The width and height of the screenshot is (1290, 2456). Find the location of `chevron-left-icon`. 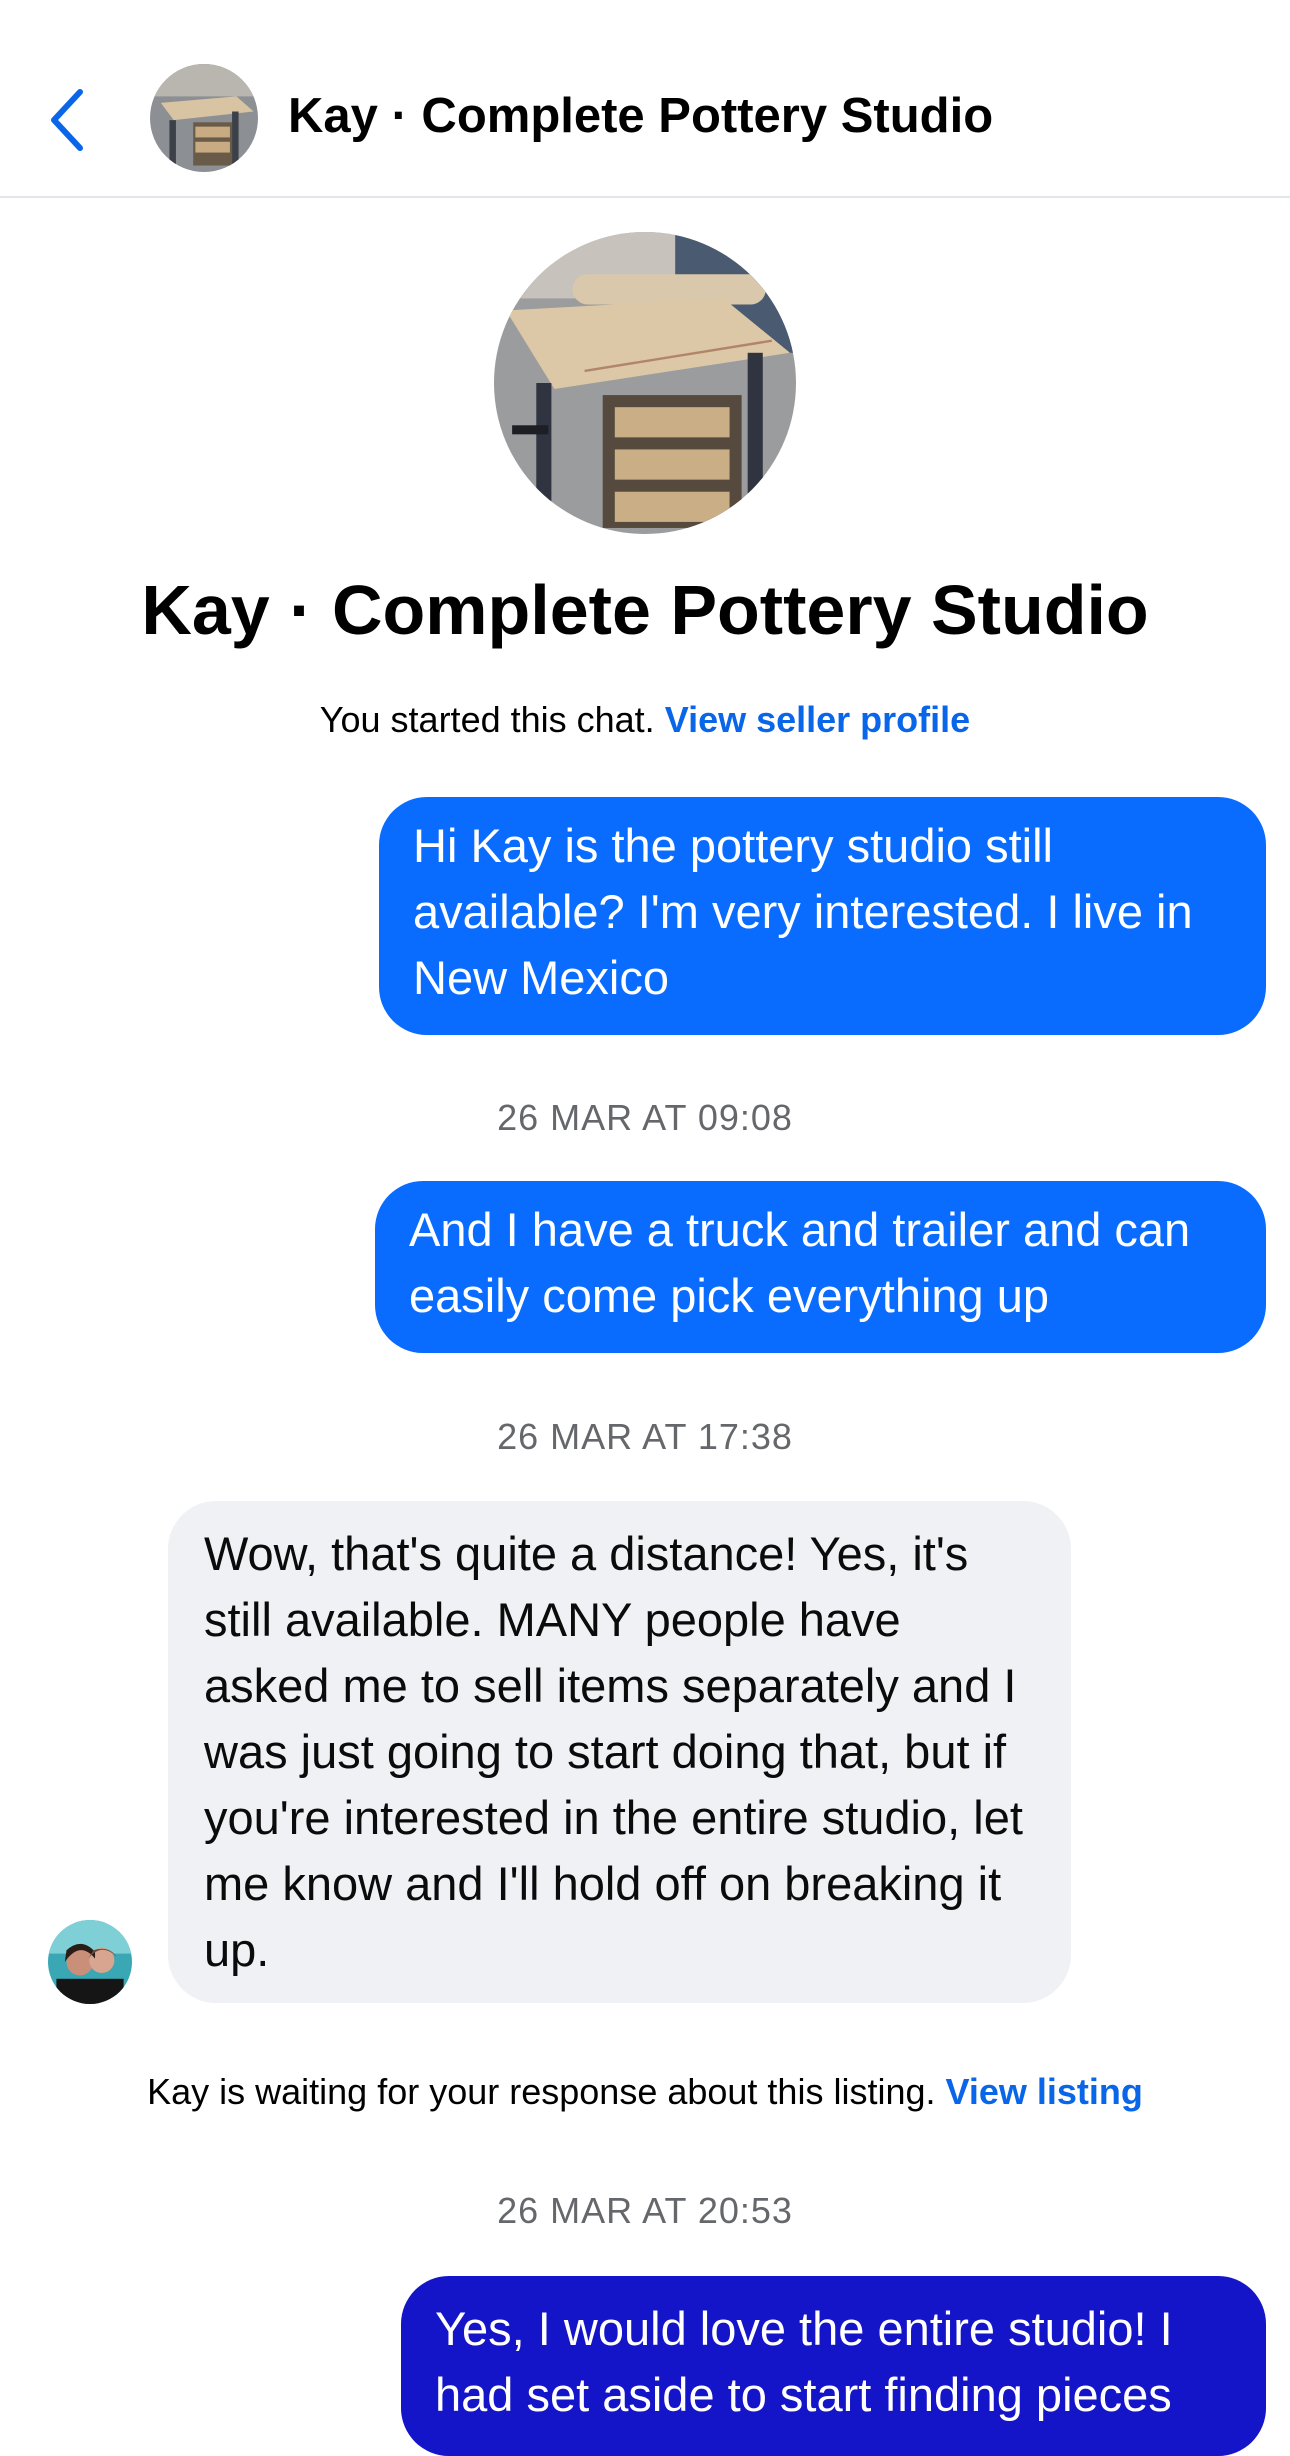

chevron-left-icon is located at coordinates (67, 120).